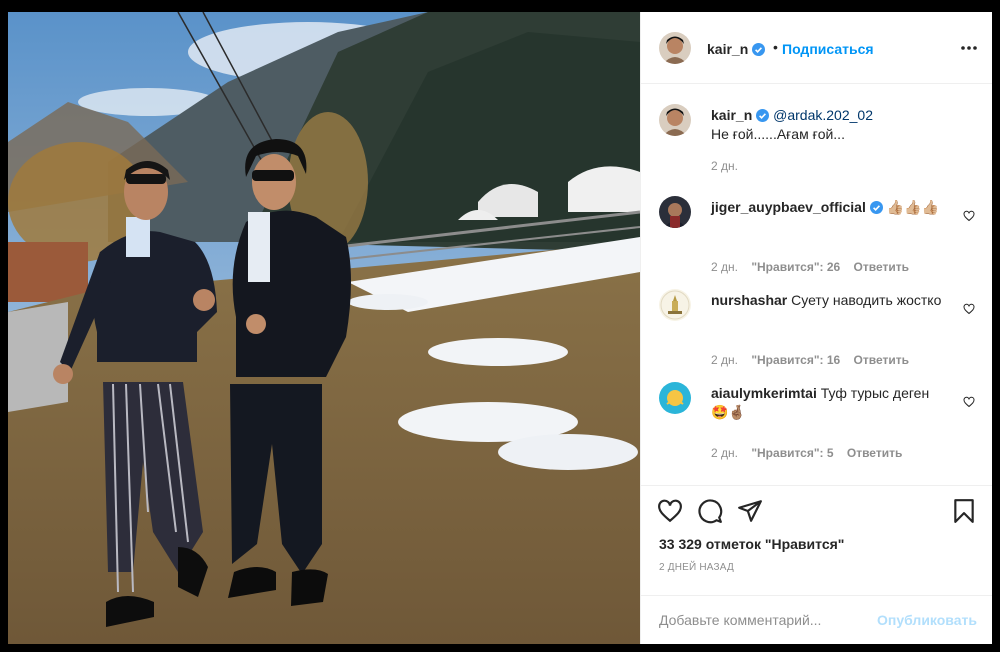  What do you see at coordinates (823, 115) in the screenshot?
I see `caption-mention-link: @ardak.202_02` at bounding box center [823, 115].